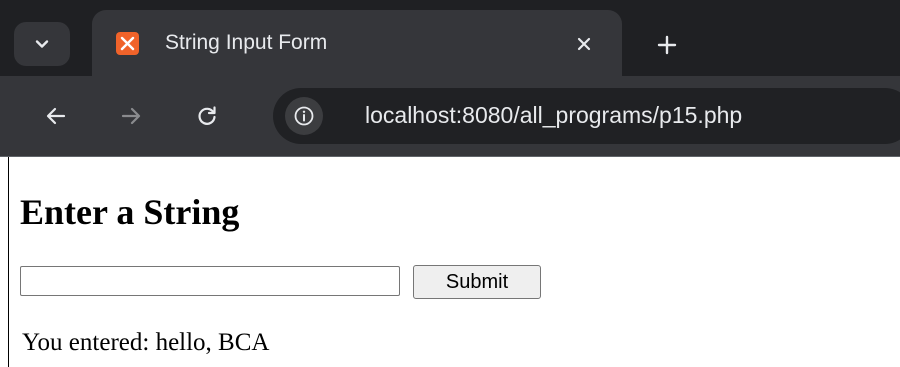  I want to click on url-text: localhost:8080/all_programs/p15.php, so click(553, 115).